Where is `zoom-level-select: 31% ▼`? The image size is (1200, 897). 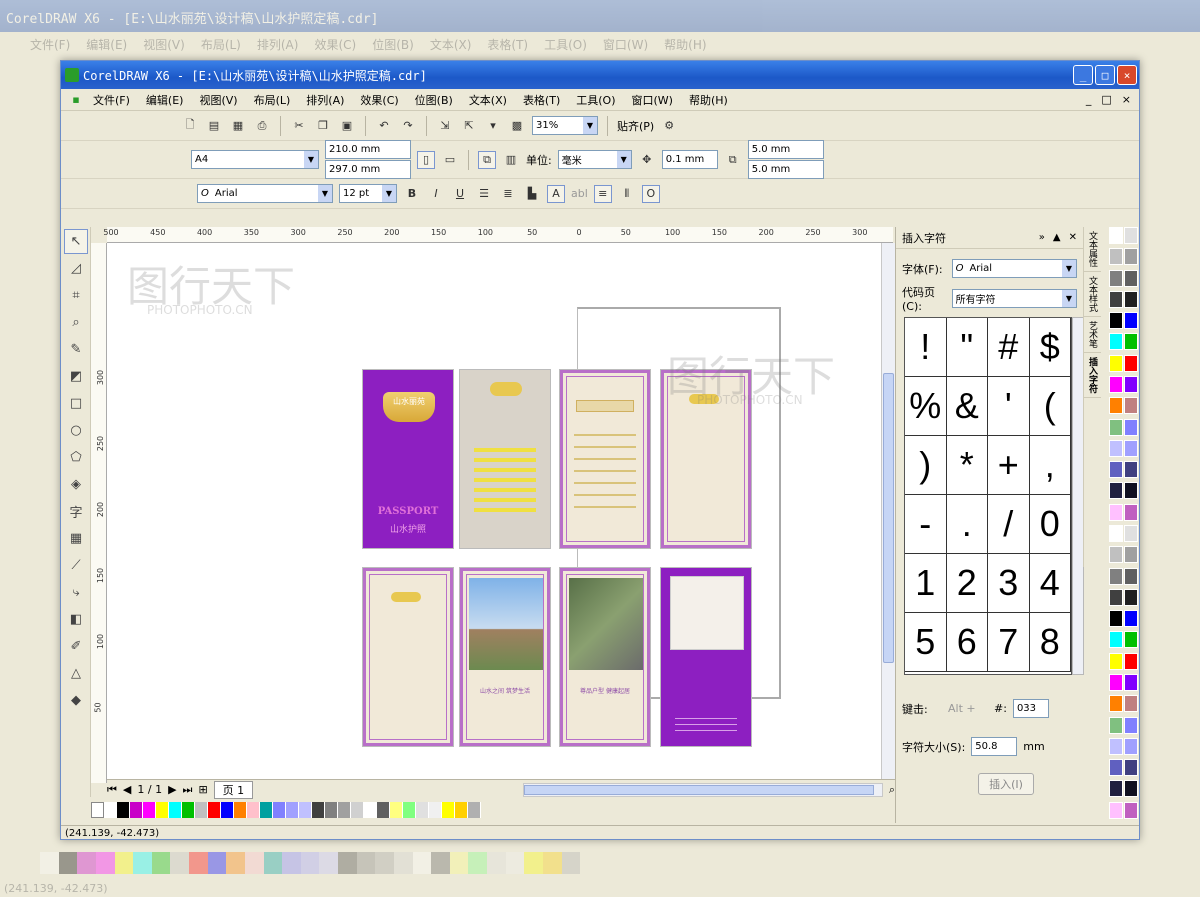
zoom-level-select: 31% ▼ is located at coordinates (565, 125).